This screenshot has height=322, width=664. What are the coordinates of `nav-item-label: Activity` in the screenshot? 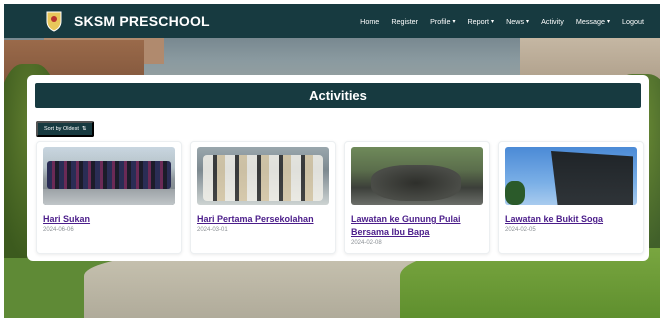 It's located at (552, 21).